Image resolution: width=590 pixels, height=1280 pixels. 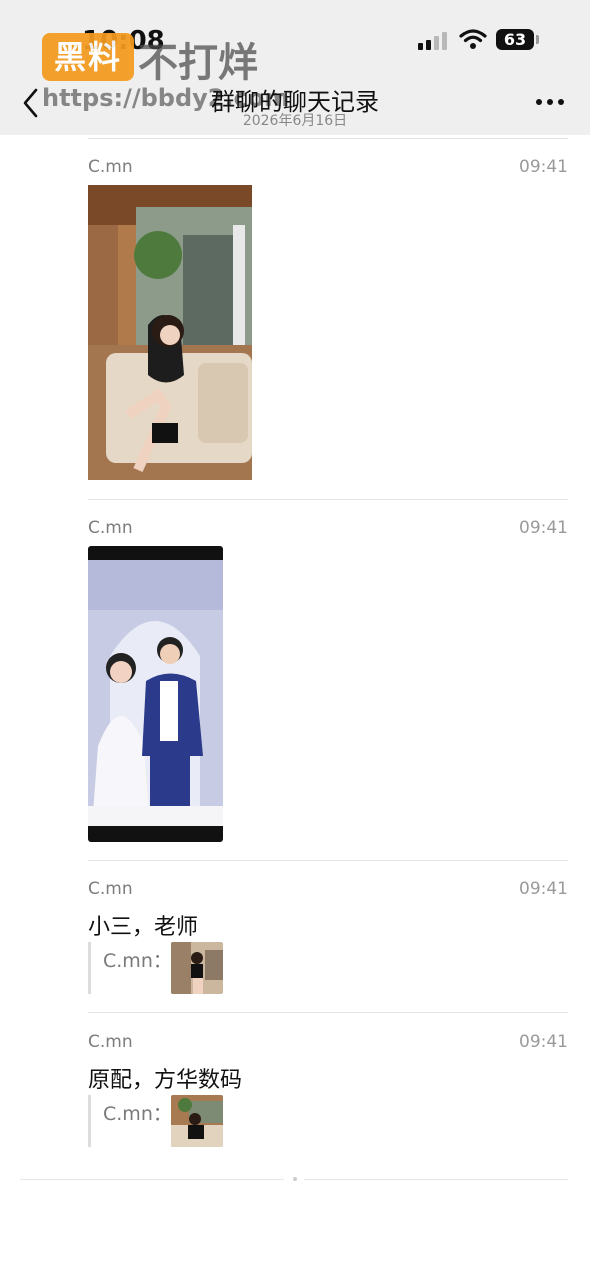 I want to click on wifi-icon, so click(x=473, y=39).